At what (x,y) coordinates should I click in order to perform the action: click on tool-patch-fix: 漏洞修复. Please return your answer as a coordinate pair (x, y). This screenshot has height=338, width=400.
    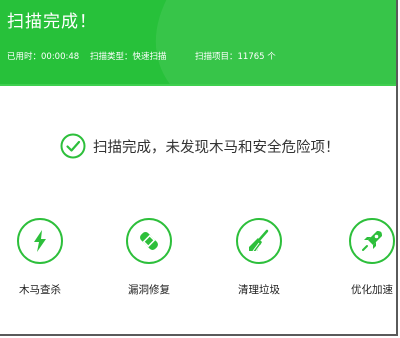
    Looking at the image, I should click on (149, 258).